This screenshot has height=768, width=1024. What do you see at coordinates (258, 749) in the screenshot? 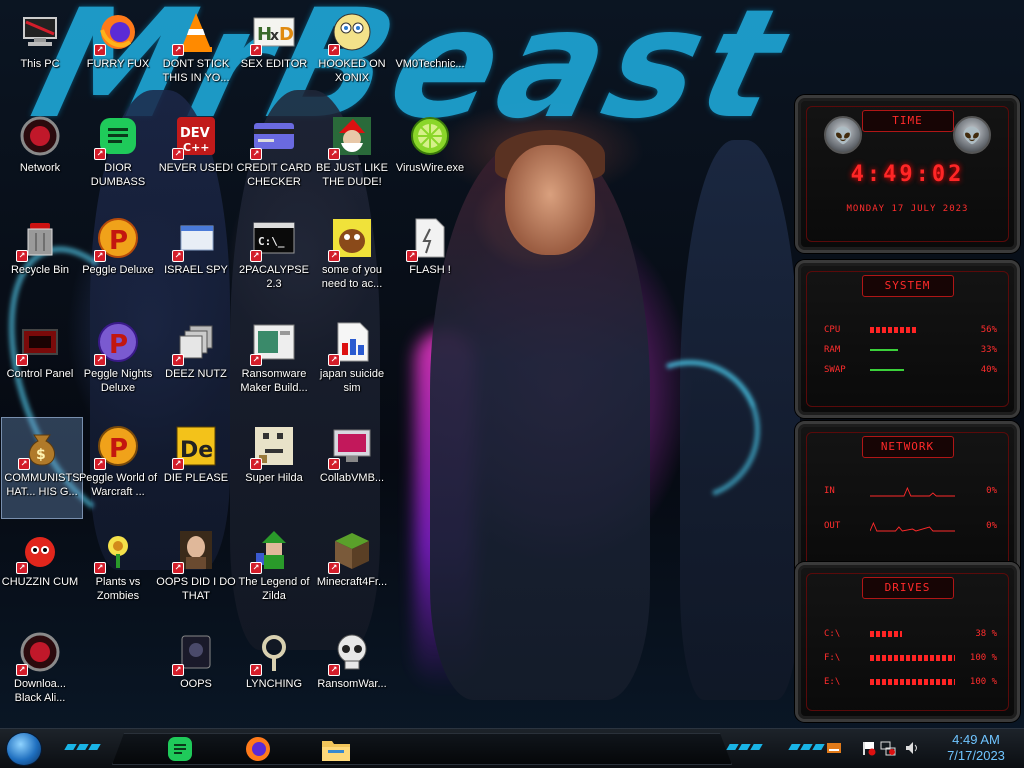
I see `taskbar-firefox-button` at bounding box center [258, 749].